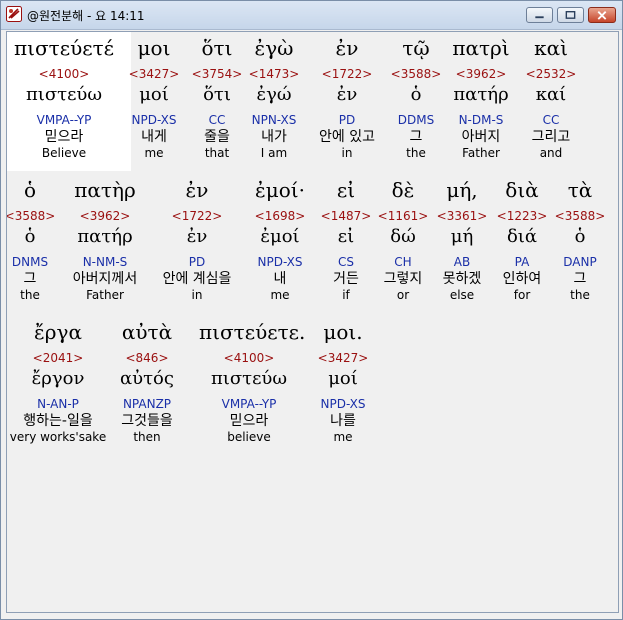 The height and width of the screenshot is (620, 623). I want to click on word-cell: πατὴρ <3962> πατήρ N-NM-S 아버지께서 Father, so click(105, 239).